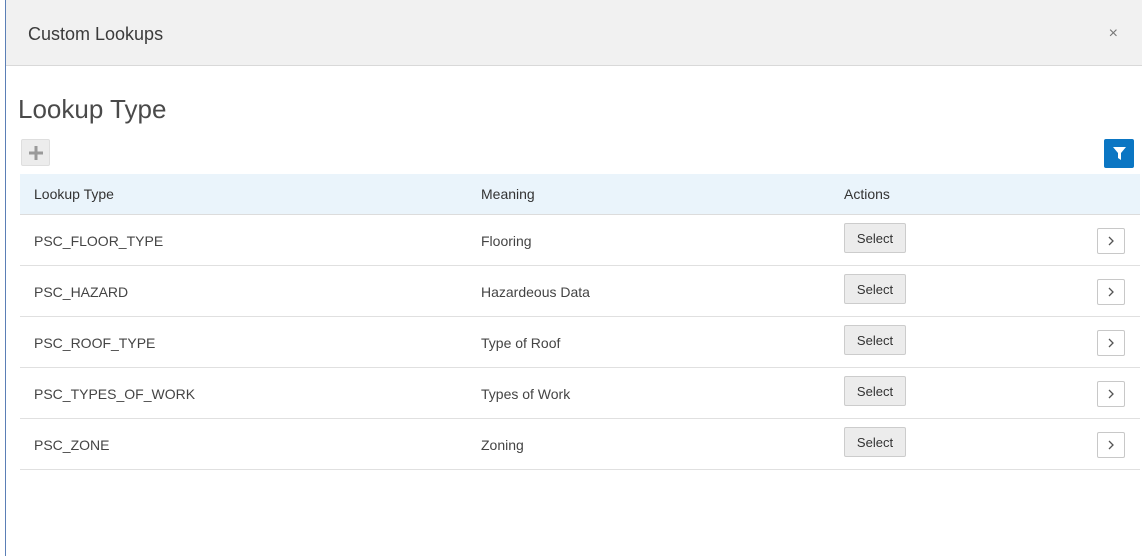  What do you see at coordinates (580, 393) in the screenshot?
I see `table-row: PSC_TYPES_OF_WORK Types of Work Select` at bounding box center [580, 393].